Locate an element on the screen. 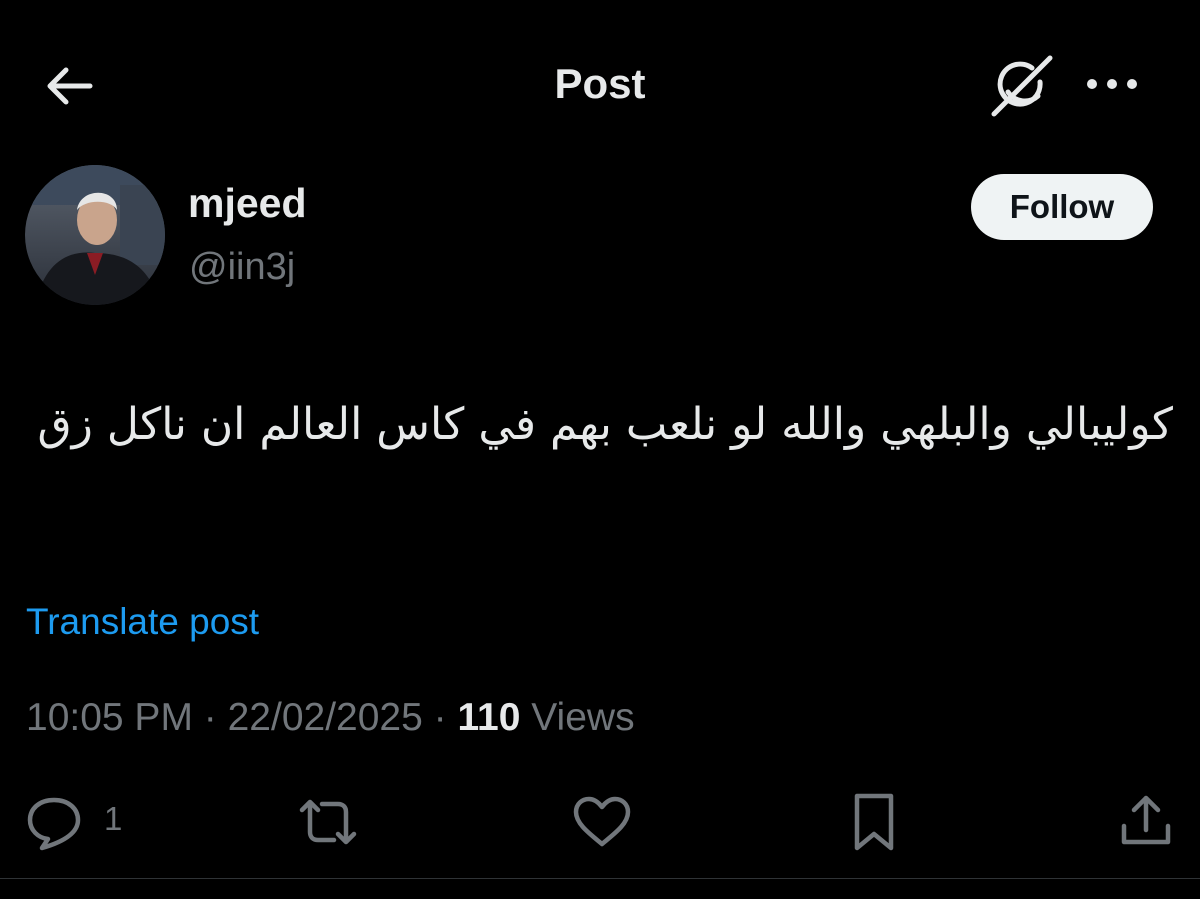  divider is located at coordinates (600, 878).